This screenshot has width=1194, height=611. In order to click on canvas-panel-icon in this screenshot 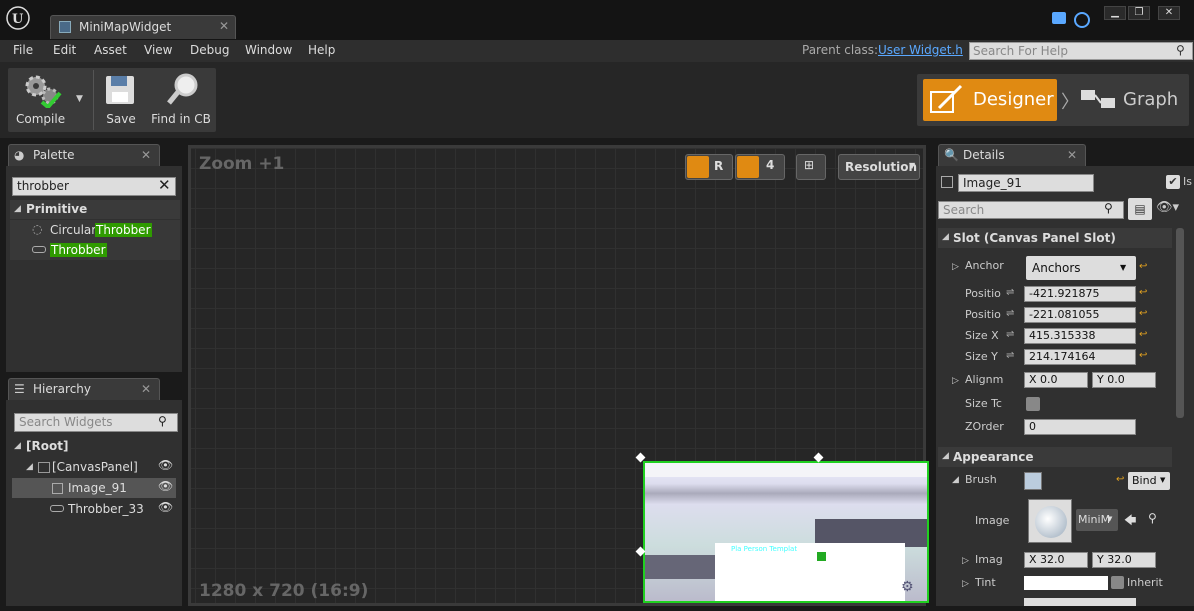, I will do `click(44, 467)`.